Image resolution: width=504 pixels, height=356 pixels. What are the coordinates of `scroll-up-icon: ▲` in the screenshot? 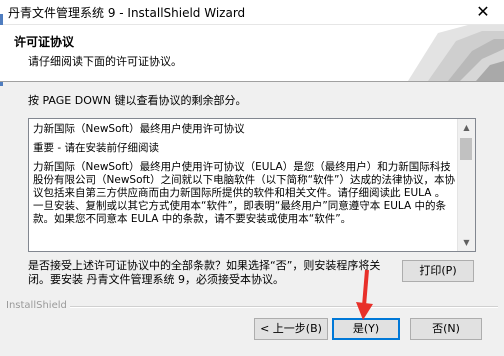 It's located at (466, 127).